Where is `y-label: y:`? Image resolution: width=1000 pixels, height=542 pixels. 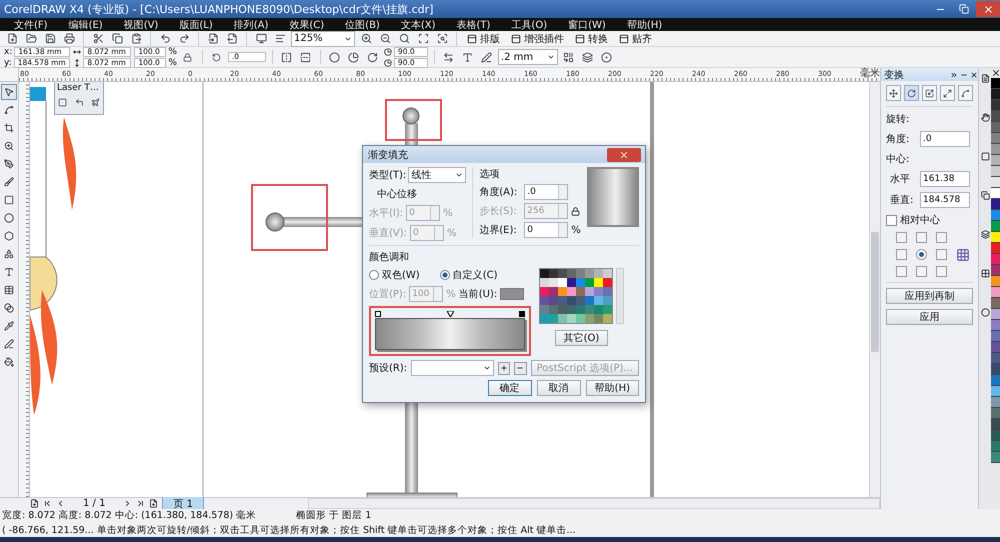 y-label: y: is located at coordinates (8, 63).